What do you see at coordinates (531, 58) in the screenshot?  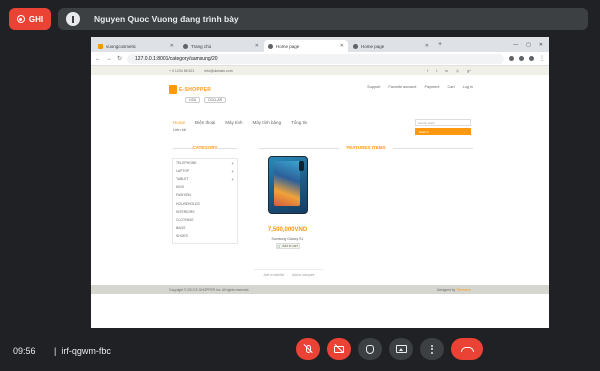 I see `profile-icon` at bounding box center [531, 58].